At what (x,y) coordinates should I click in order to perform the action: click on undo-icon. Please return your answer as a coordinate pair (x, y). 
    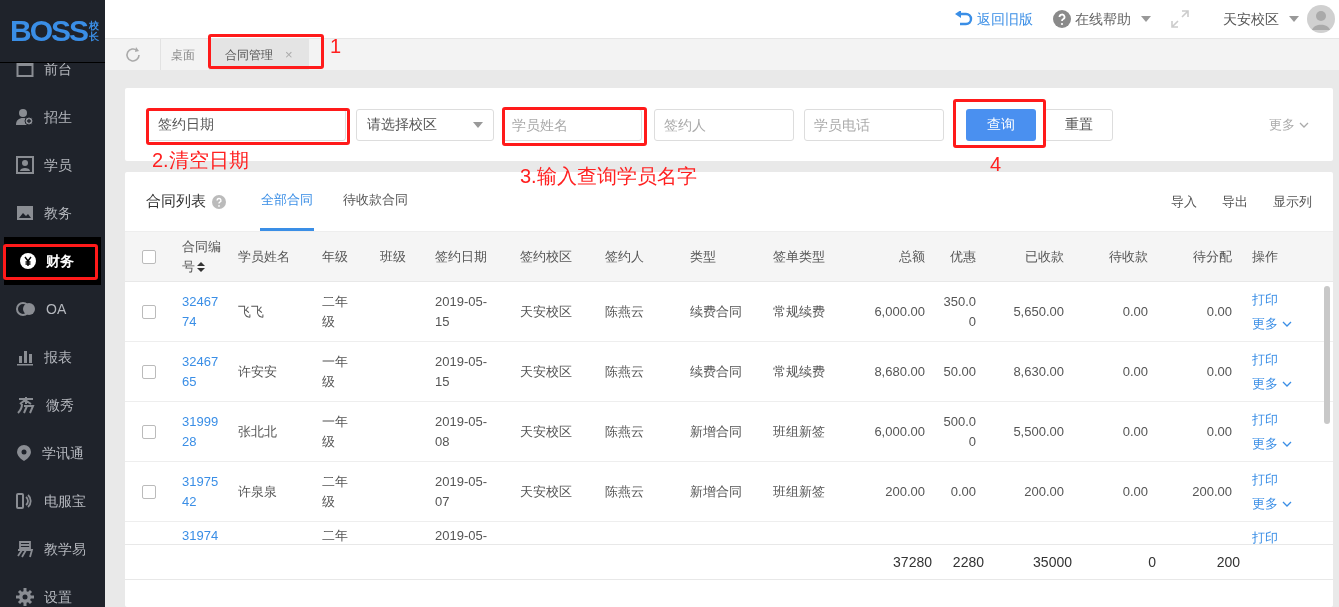
    Looking at the image, I should click on (964, 19).